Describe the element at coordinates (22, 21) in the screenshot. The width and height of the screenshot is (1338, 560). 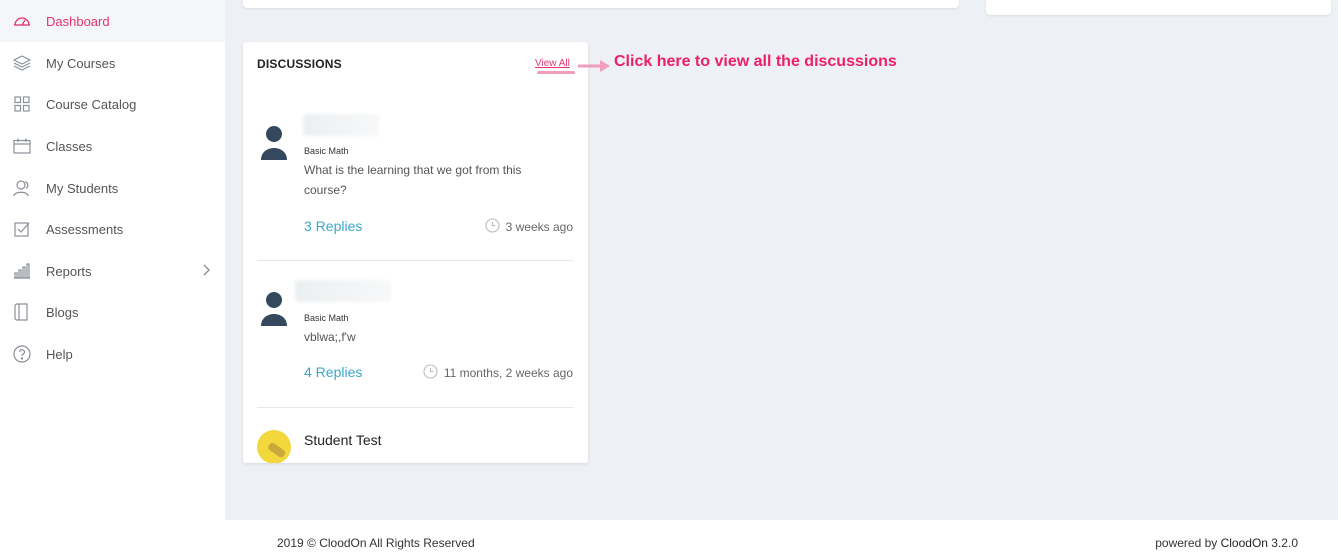
I see `dashboard-icon` at that location.